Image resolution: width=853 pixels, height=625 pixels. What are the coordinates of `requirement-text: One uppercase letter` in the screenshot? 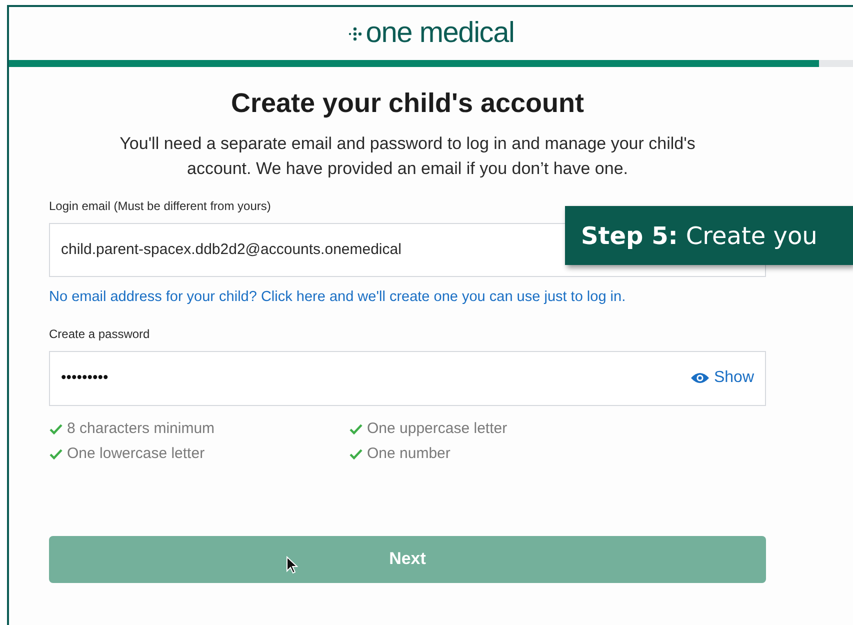 It's located at (437, 428).